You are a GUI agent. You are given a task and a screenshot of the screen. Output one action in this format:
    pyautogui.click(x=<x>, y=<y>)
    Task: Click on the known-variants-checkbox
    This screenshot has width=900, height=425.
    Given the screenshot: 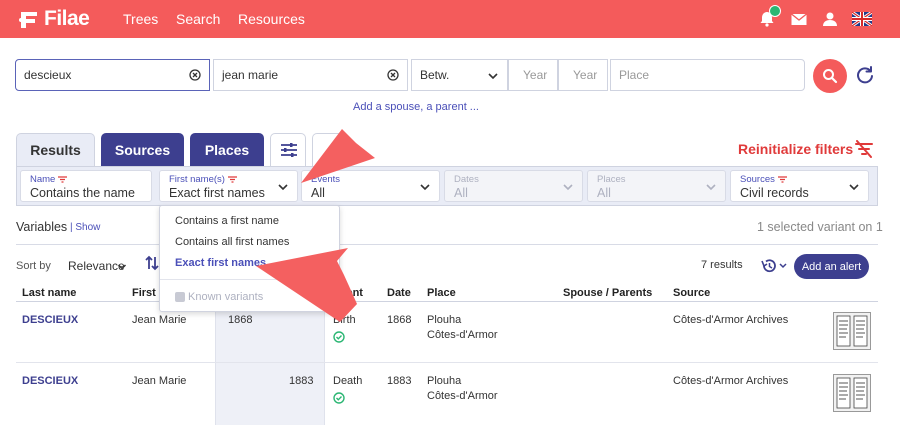 What is the action you would take?
    pyautogui.click(x=180, y=297)
    